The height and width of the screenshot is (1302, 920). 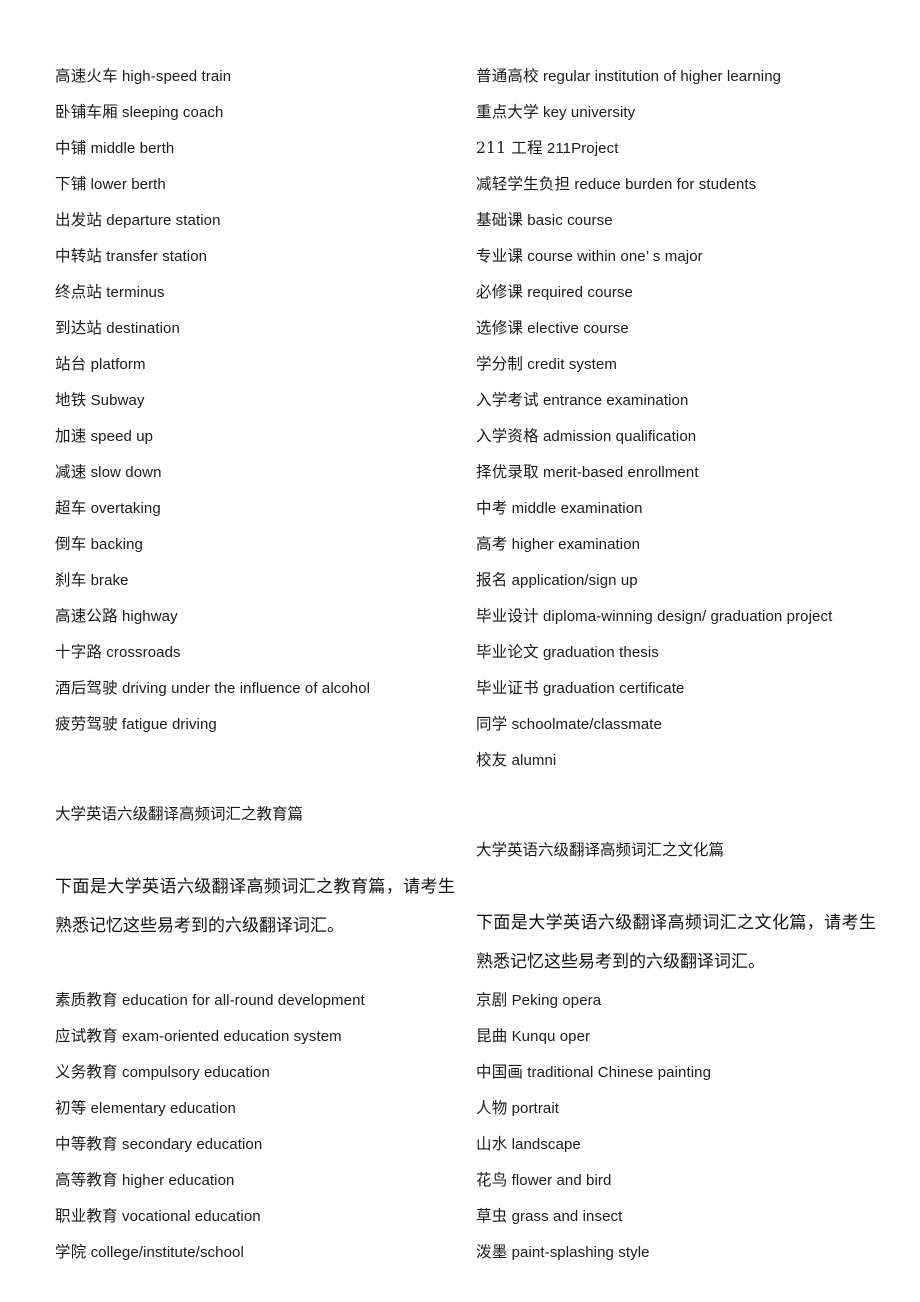 I want to click on vocab-term-zh: 必修课, so click(x=500, y=292).